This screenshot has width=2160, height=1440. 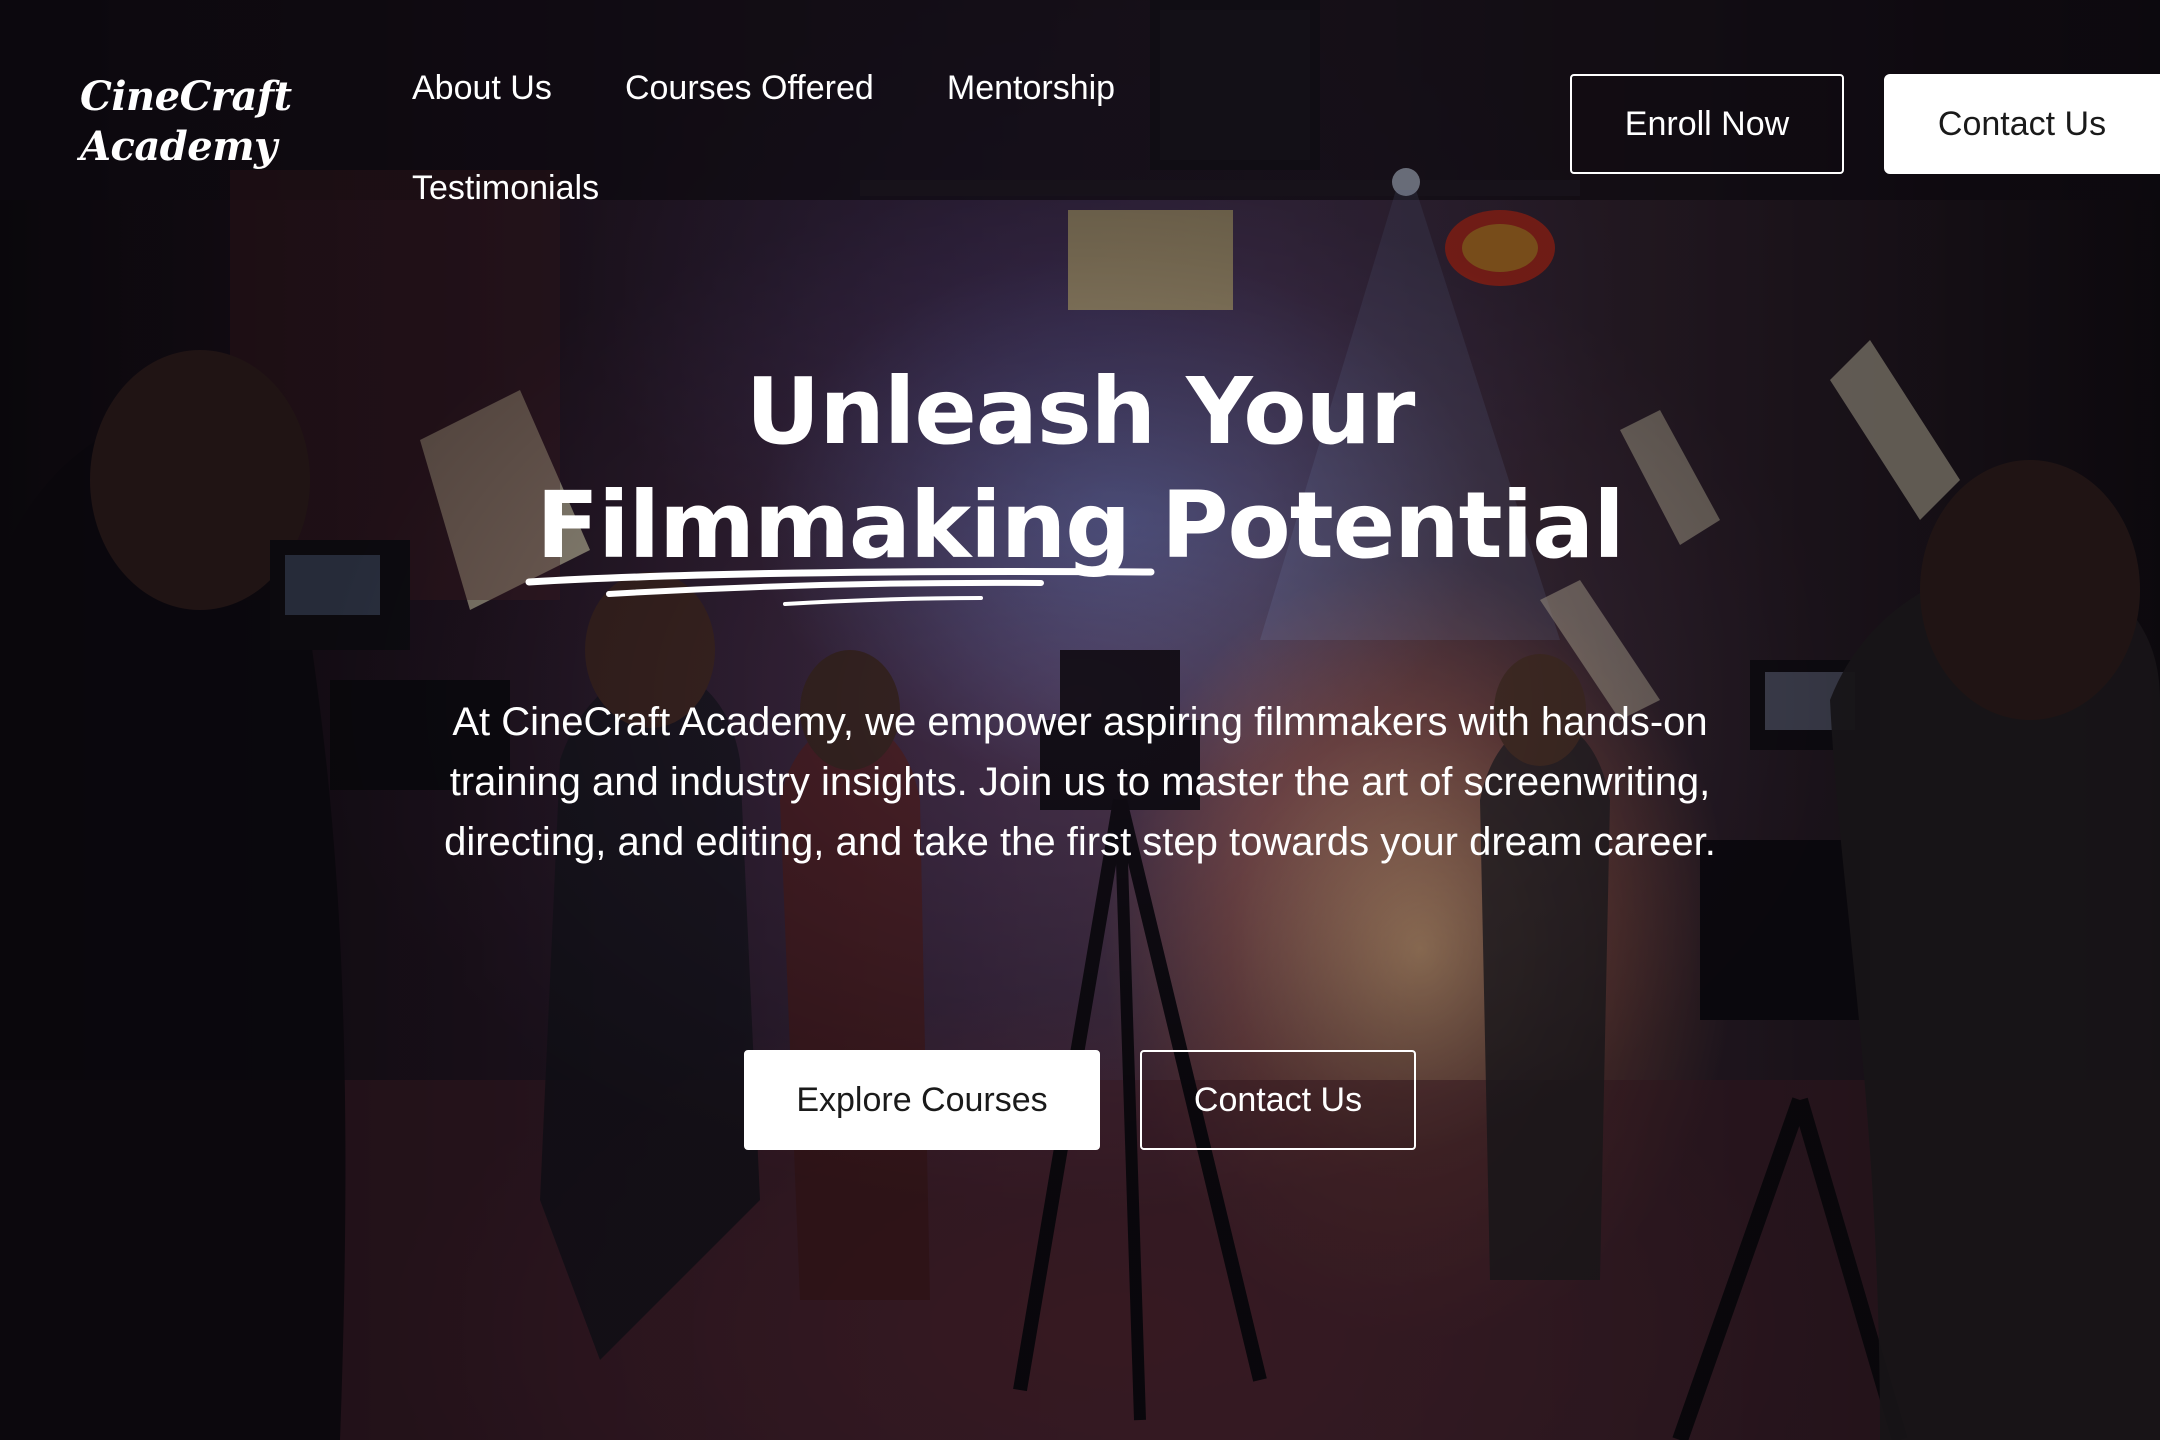 What do you see at coordinates (186, 96) in the screenshot?
I see `logo-line1: CineCraft` at bounding box center [186, 96].